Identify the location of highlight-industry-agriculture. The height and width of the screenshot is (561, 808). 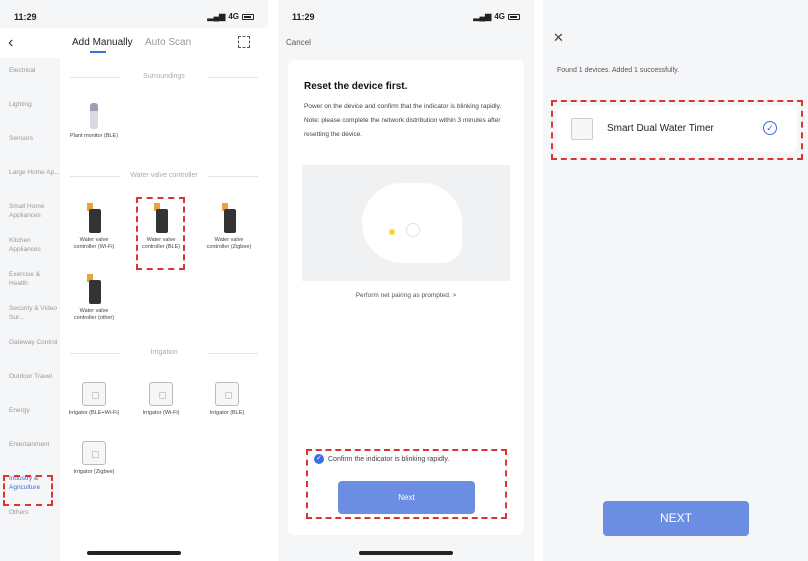
(28, 490).